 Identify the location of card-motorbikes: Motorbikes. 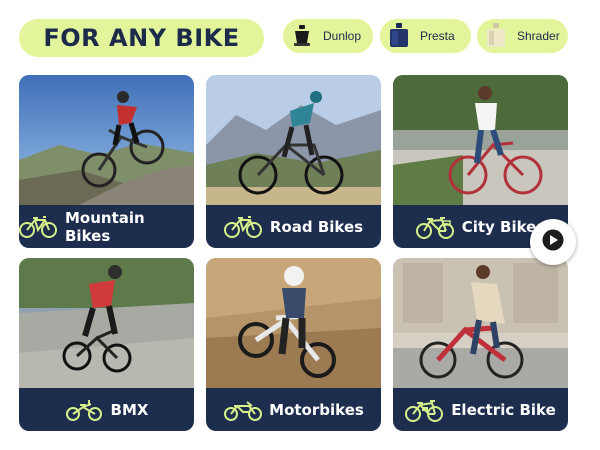
(293, 344).